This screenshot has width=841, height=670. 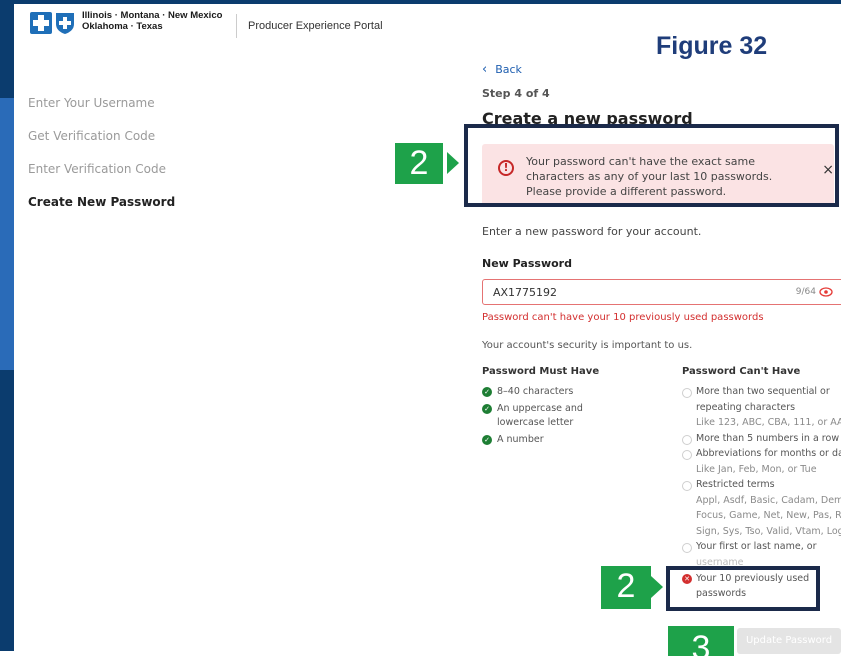 What do you see at coordinates (508, 69) in the screenshot?
I see `back-label: Back` at bounding box center [508, 69].